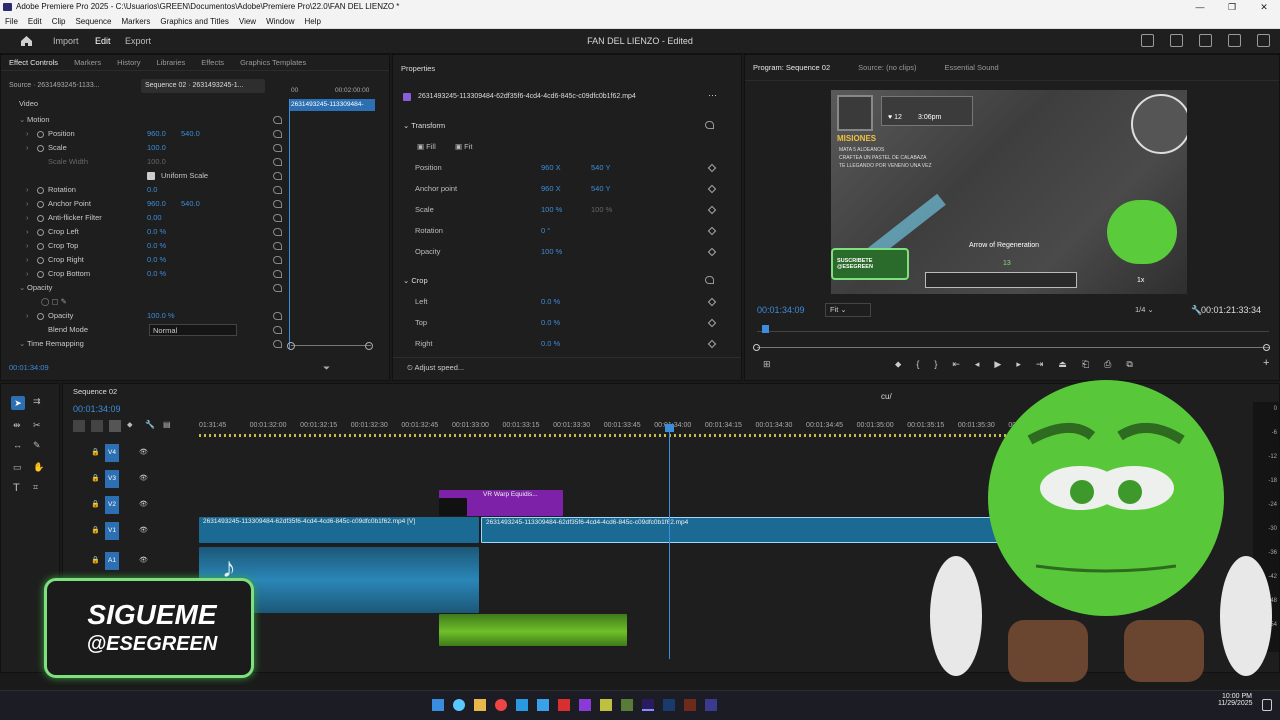 Image resolution: width=1280 pixels, height=720 pixels. I want to click on safe-margins-icon: ⊞, so click(767, 364).